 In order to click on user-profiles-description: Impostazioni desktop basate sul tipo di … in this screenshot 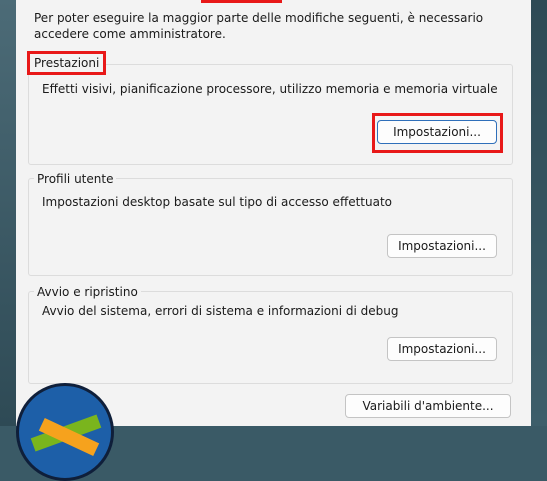, I will do `click(217, 202)`.